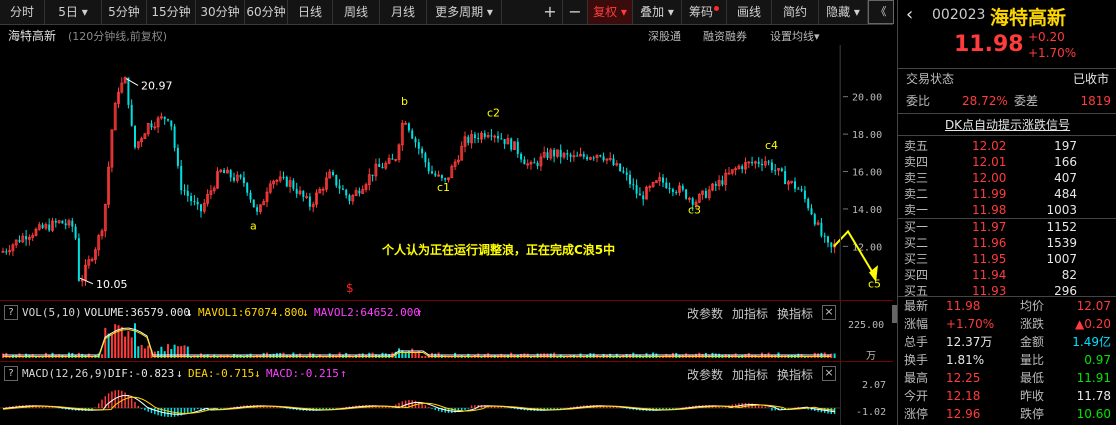 This screenshot has width=1116, height=425. Describe the element at coordinates (575, 12) in the screenshot. I see `zoom-out-button: −` at that location.